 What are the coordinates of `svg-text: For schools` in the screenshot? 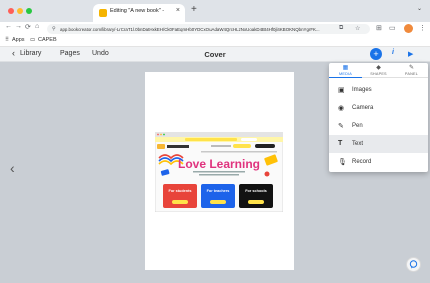 It's located at (256, 191).